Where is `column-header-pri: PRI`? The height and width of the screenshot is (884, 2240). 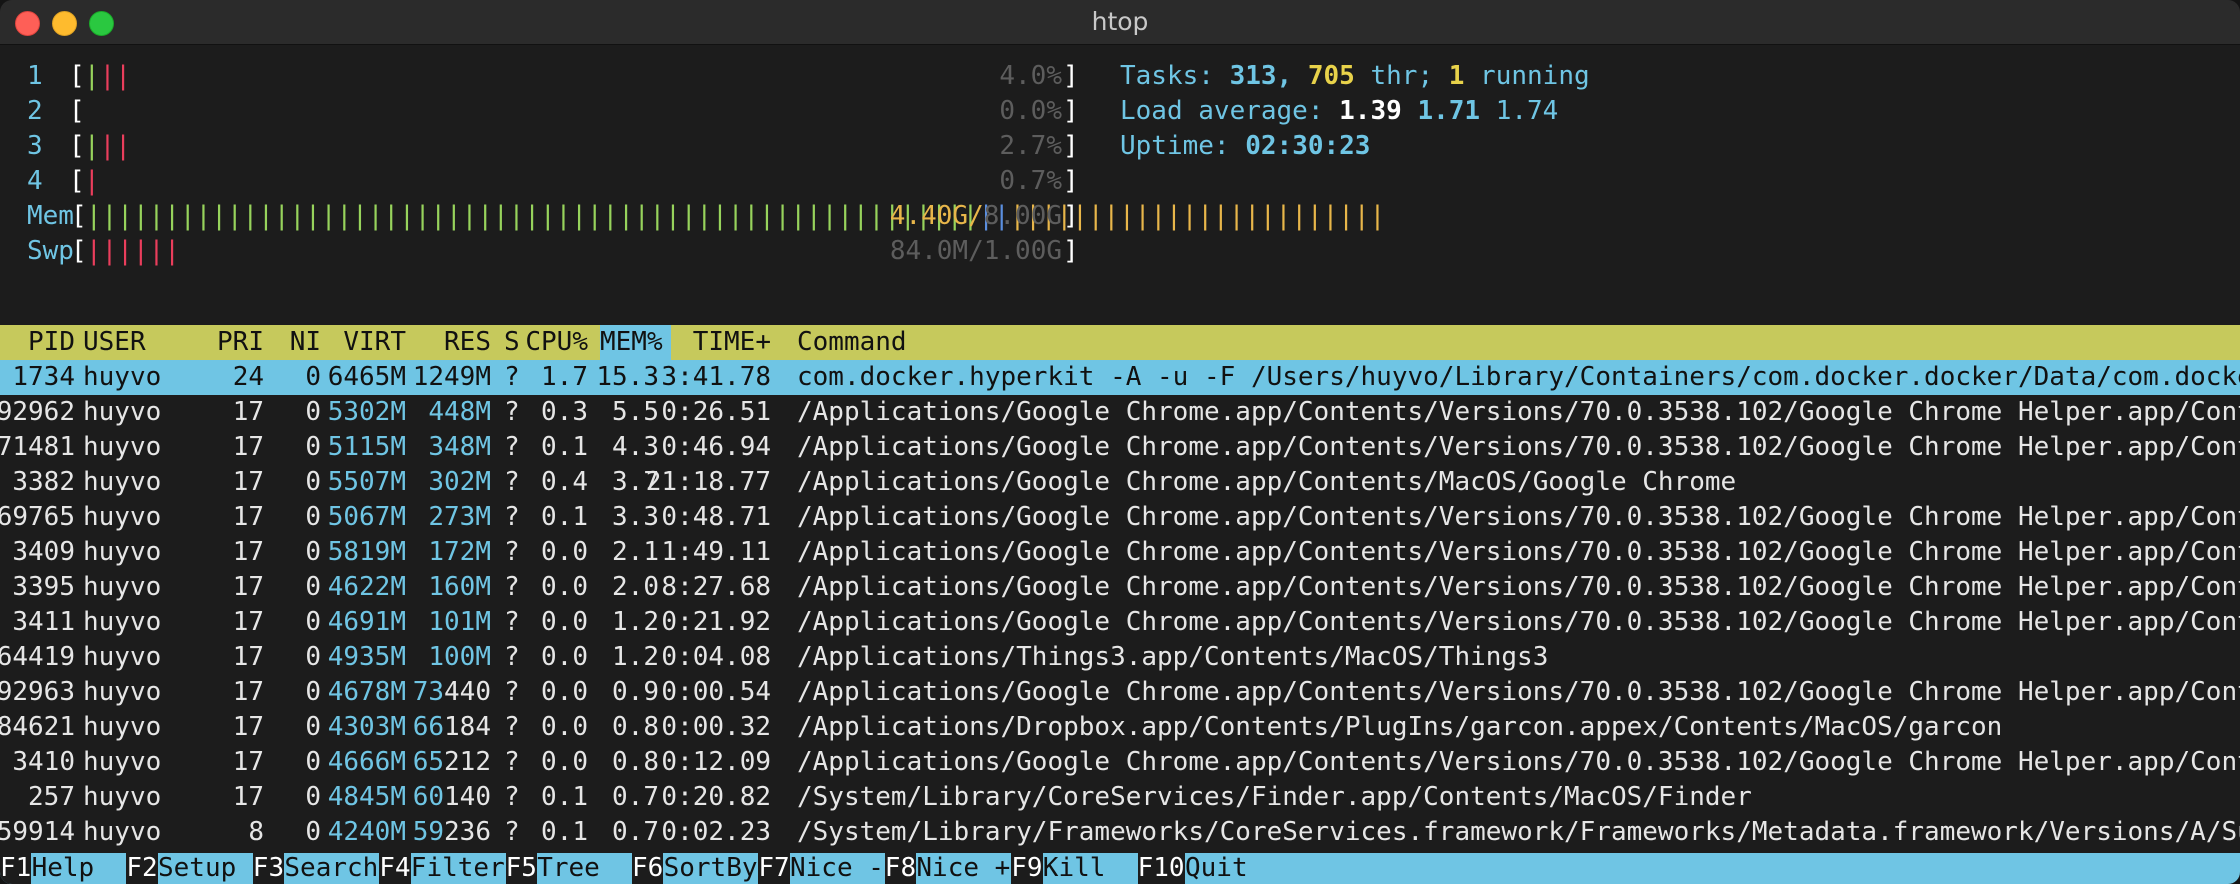
column-header-pri: PRI is located at coordinates (240, 342).